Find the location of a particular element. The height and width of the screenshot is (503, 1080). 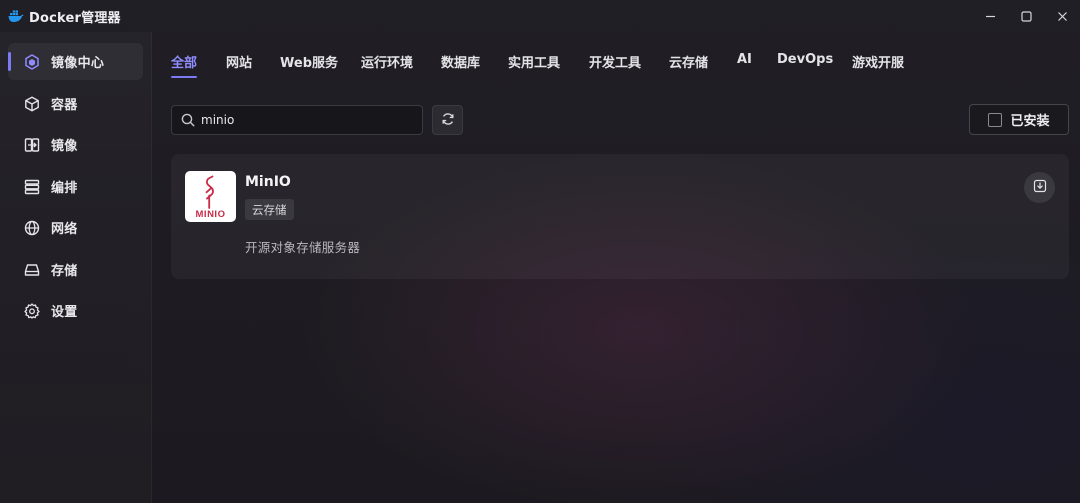

minimize-icon is located at coordinates (990, 16).